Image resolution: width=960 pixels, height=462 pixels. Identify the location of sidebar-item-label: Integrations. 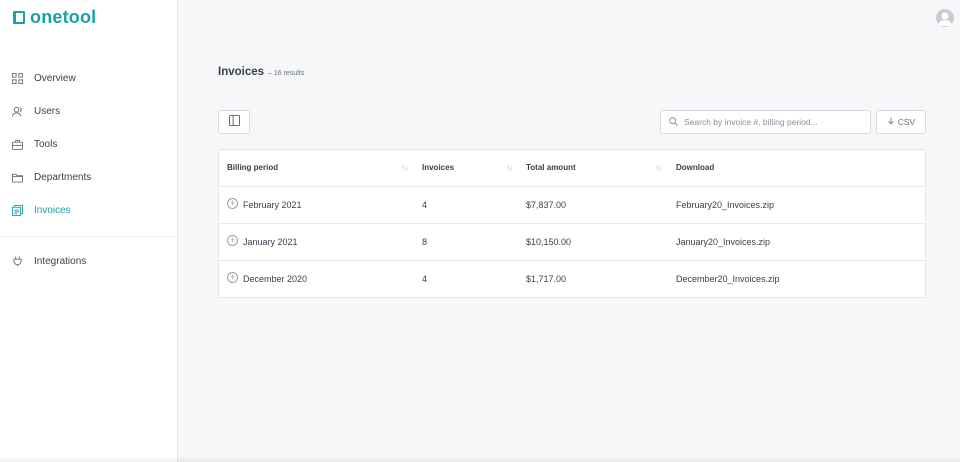
(60, 261).